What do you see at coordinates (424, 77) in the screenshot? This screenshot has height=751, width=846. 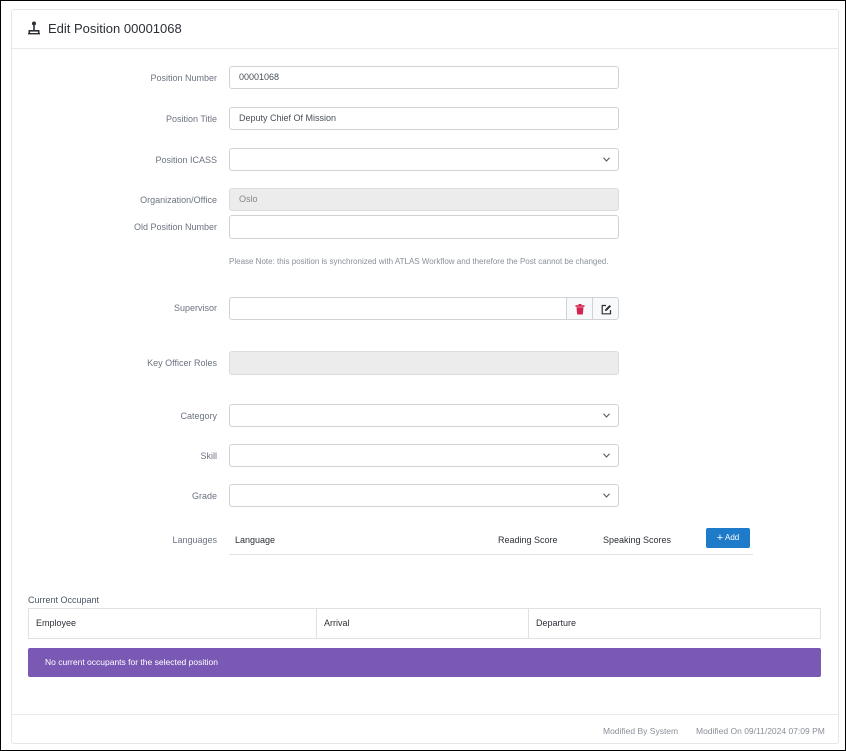 I see `position-number-input: 00001068` at bounding box center [424, 77].